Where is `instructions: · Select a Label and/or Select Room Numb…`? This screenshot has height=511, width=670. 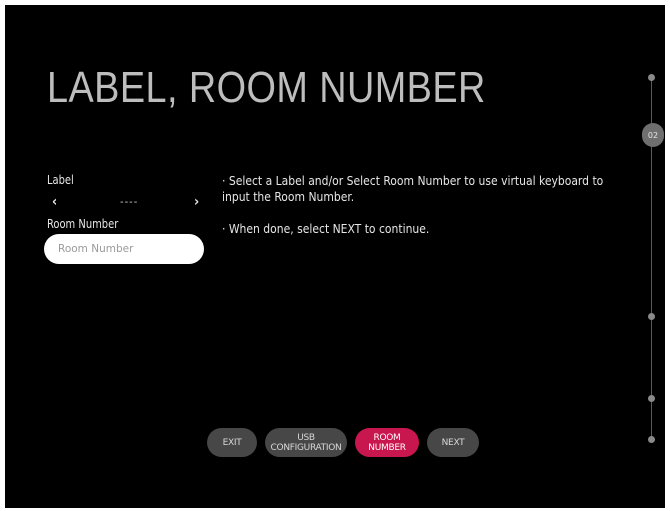 instructions: · Select a Label and/or Select Room Numb… is located at coordinates (422, 213).